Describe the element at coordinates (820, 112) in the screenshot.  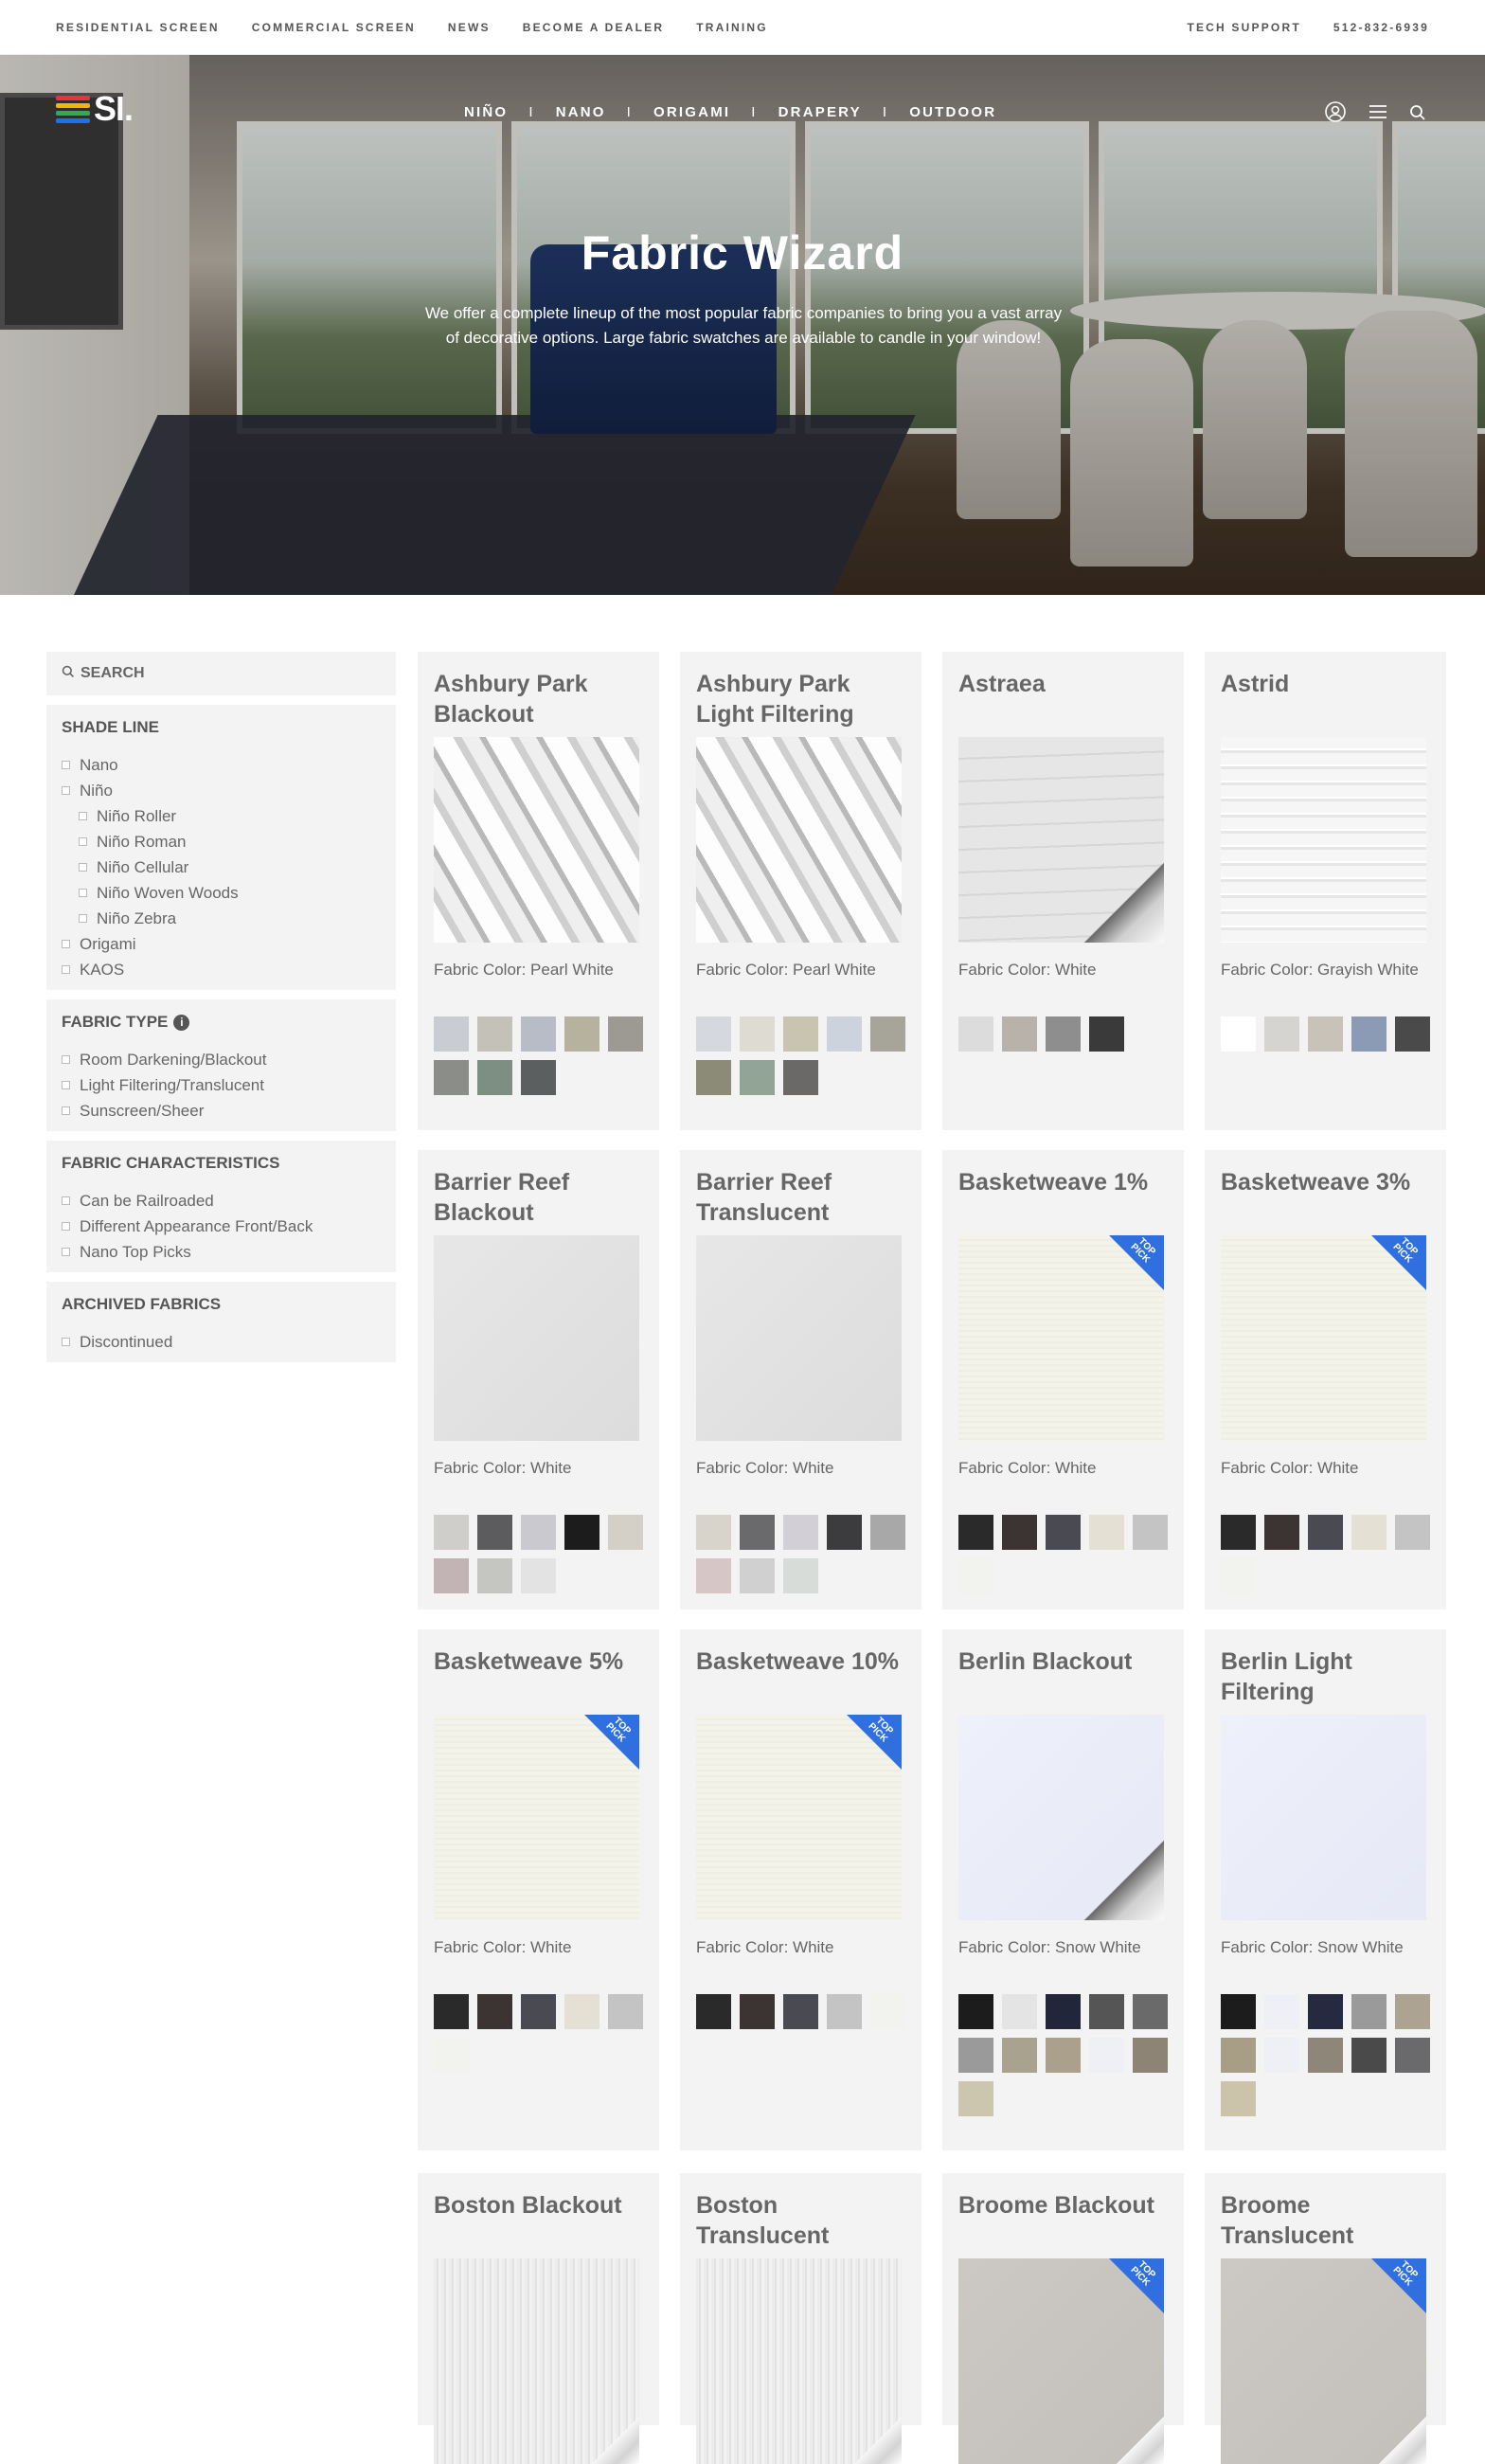
I see `nav-item-drapery: DRAPERY` at that location.